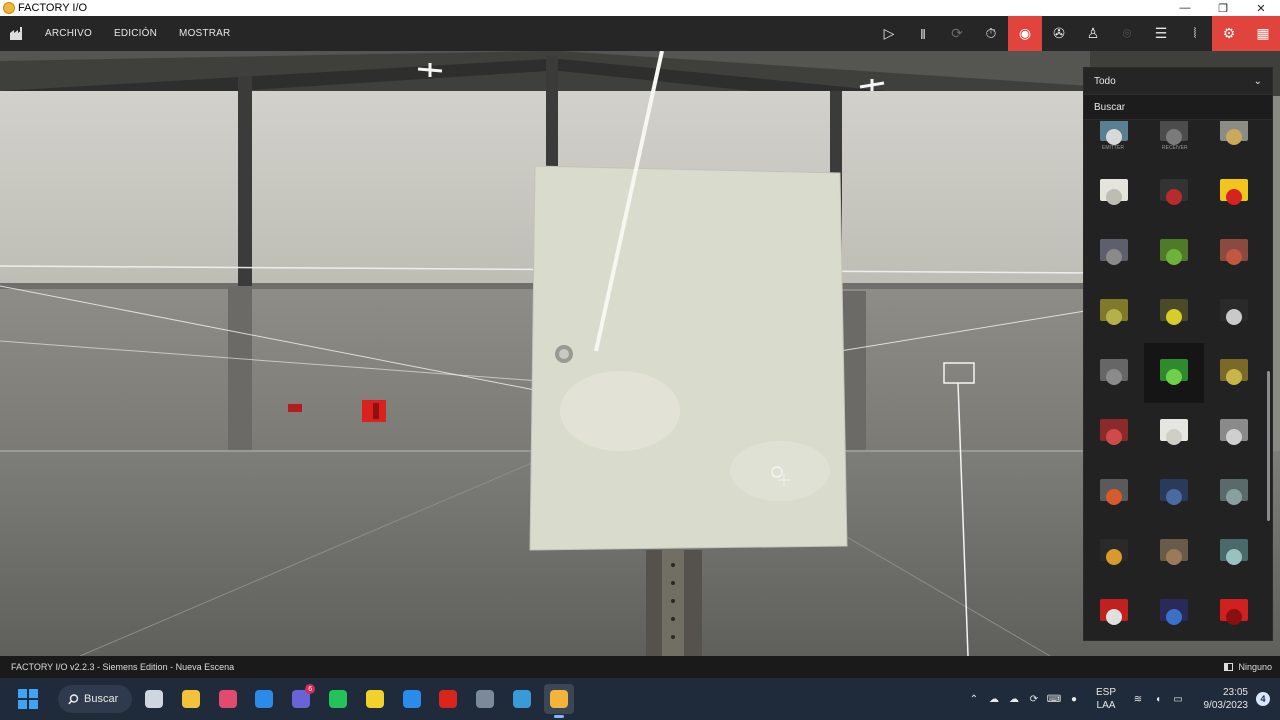  What do you see at coordinates (994, 699) in the screenshot?
I see `cloud-icon: ☁` at bounding box center [994, 699].